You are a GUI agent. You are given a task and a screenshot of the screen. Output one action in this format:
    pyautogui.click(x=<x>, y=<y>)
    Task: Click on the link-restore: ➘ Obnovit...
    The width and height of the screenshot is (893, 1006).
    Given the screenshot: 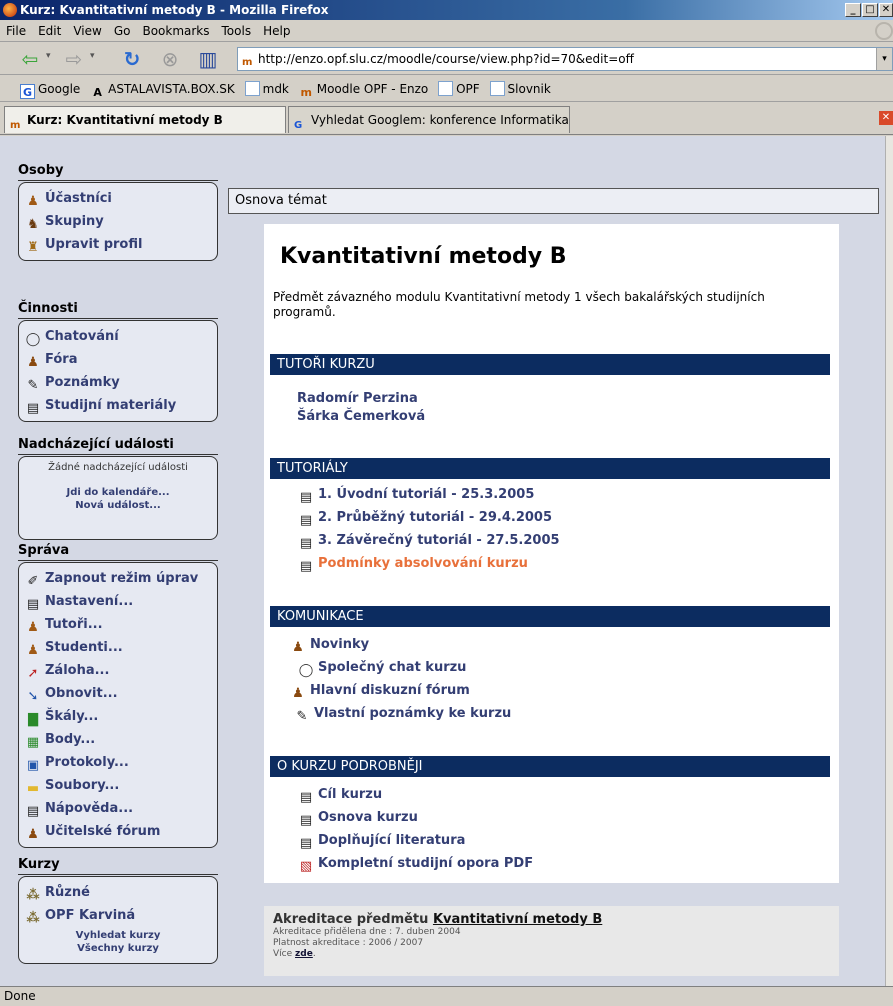 What is the action you would take?
    pyautogui.click(x=118, y=693)
    